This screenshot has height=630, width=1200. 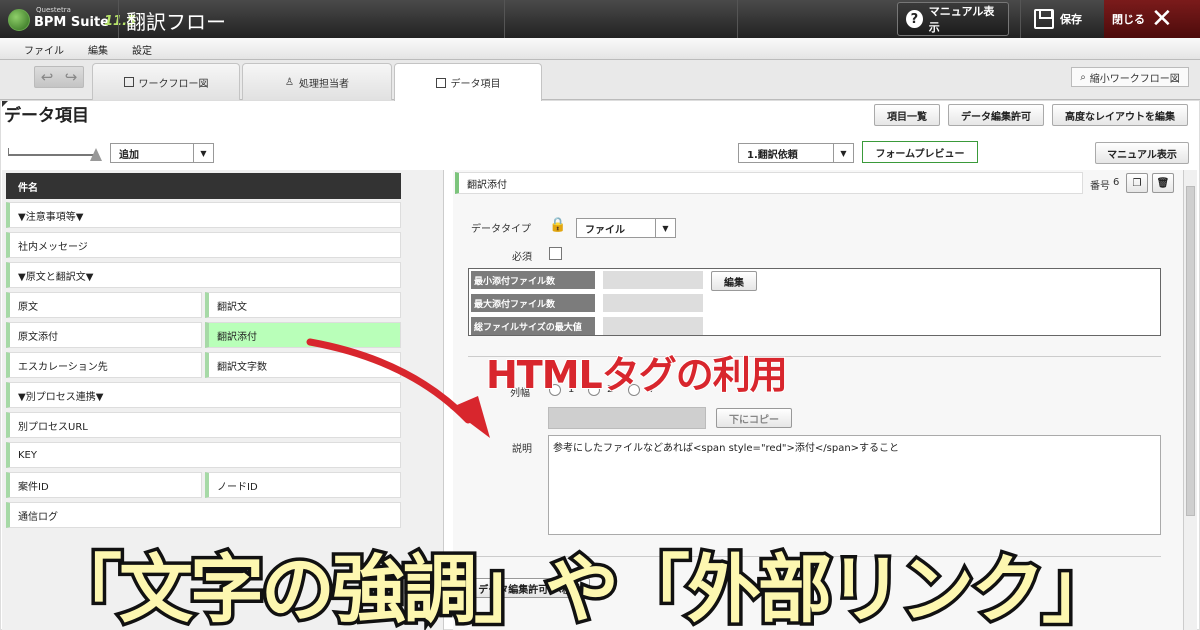 I want to click on tab-data-items: データ項目, so click(x=468, y=82).